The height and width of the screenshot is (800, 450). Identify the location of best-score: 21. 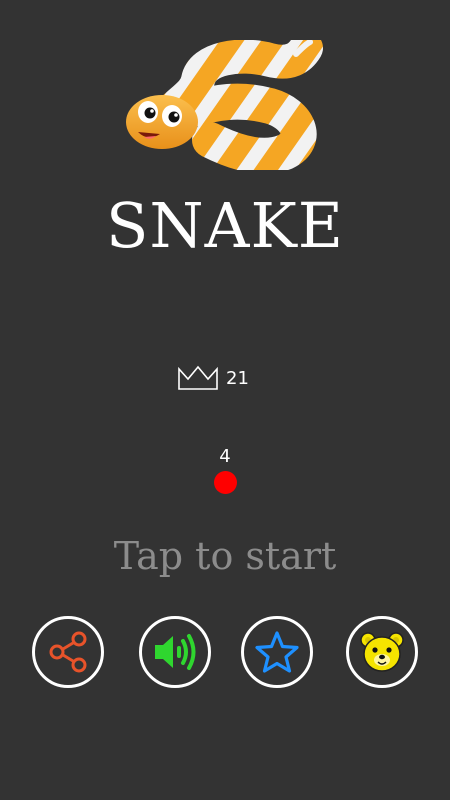
(212, 378).